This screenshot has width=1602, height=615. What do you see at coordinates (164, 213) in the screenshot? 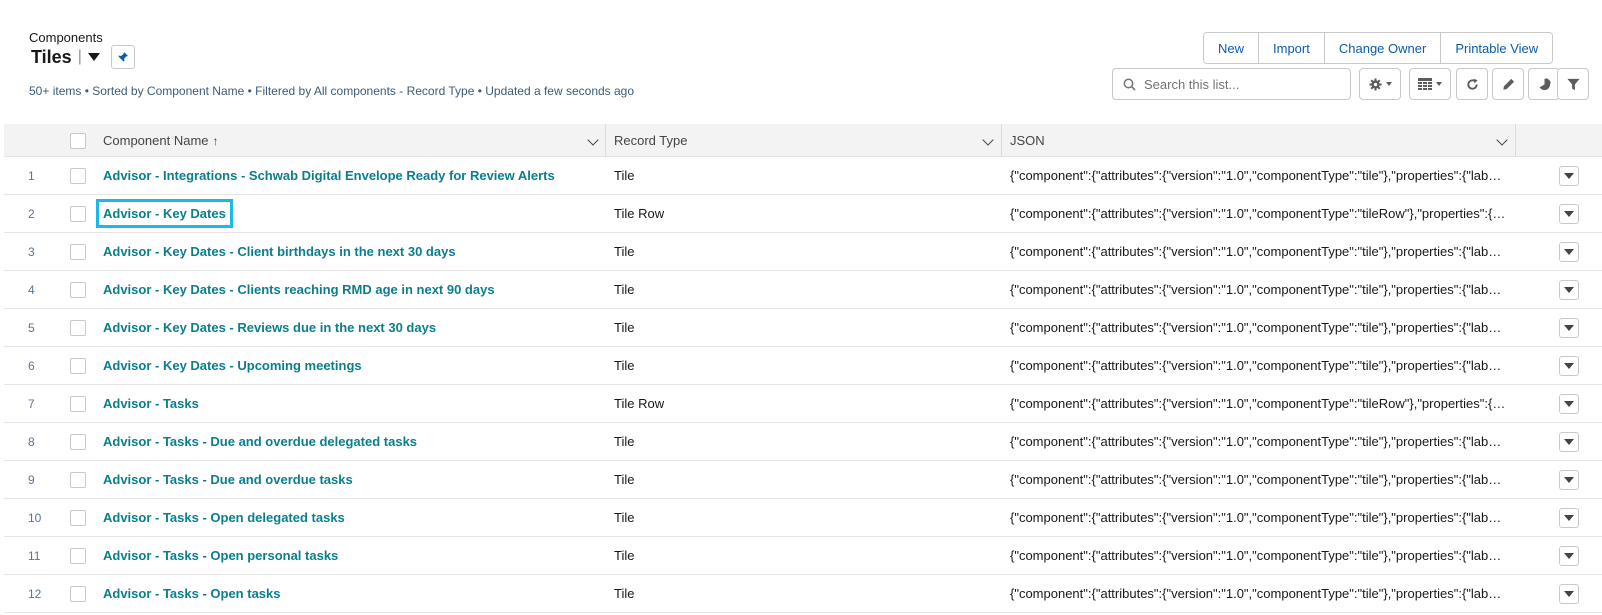
I see `component-name-link: Advisor - Key Dates` at bounding box center [164, 213].